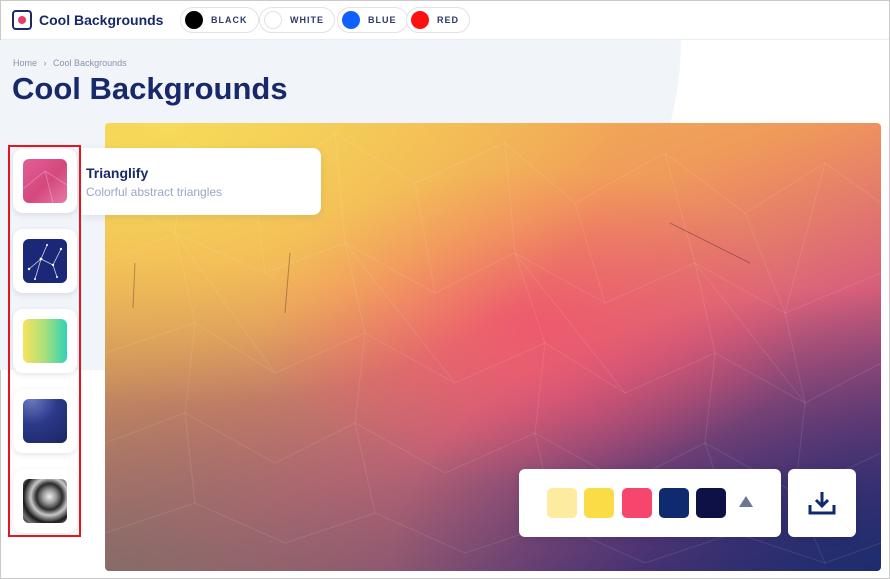 Image resolution: width=890 pixels, height=579 pixels. I want to click on generator-tooltip: Trianglify Colorful abstract triangles, so click(201, 181).